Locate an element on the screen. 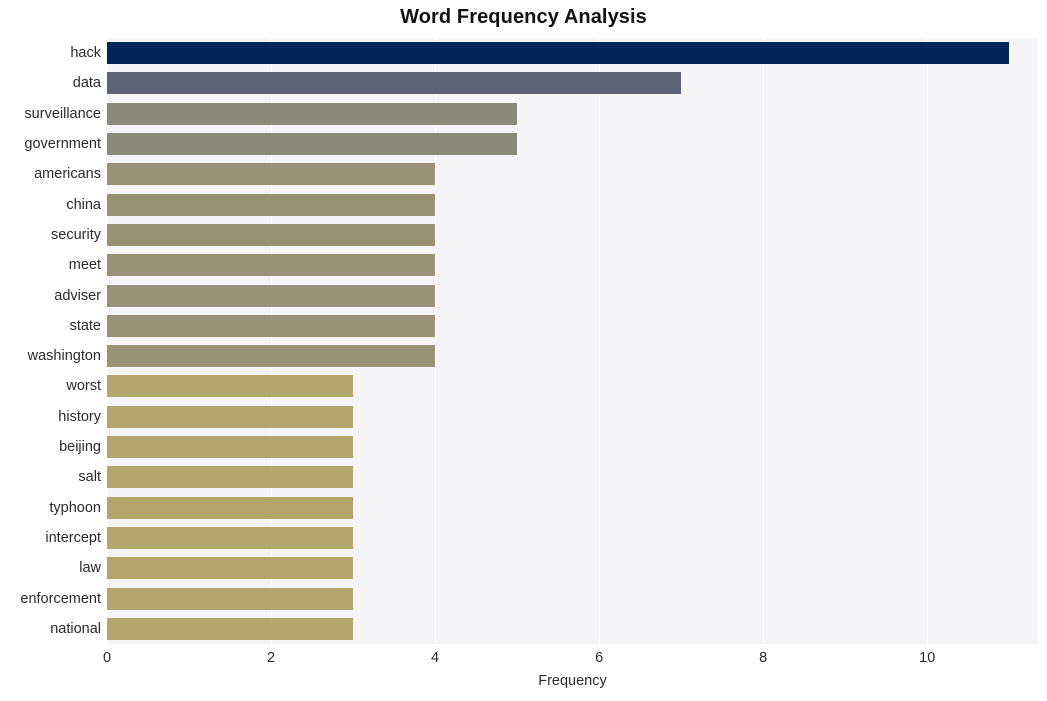 The image size is (1047, 701). chart-title: Word Frequency Analysis is located at coordinates (523, 17).